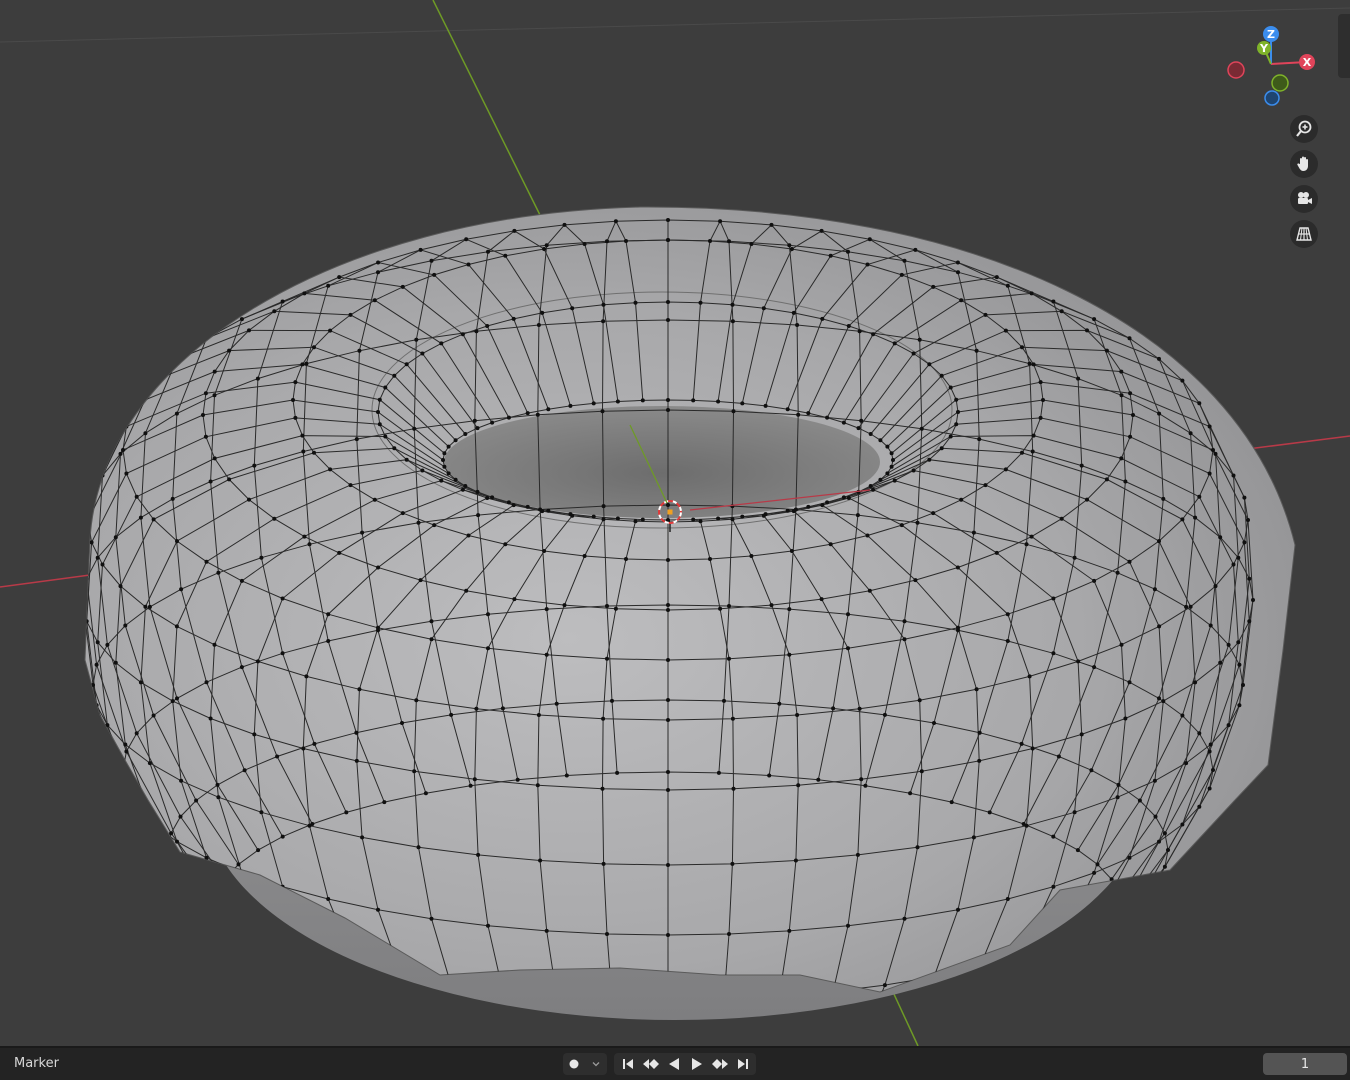 The height and width of the screenshot is (1080, 1350). I want to click on marker-menu: Marker, so click(36, 1063).